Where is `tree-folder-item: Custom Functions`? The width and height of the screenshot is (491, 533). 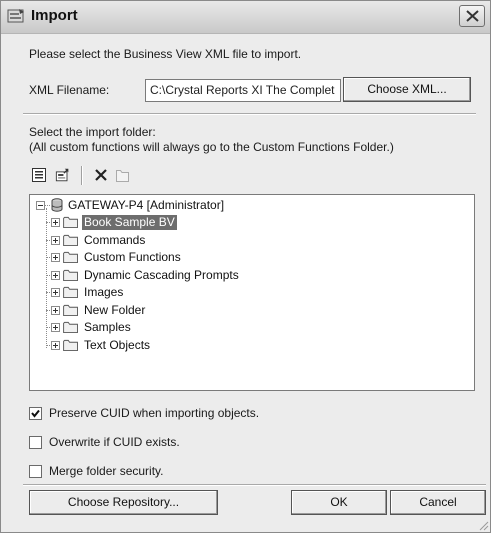 tree-folder-item: Custom Functions is located at coordinates (150, 258).